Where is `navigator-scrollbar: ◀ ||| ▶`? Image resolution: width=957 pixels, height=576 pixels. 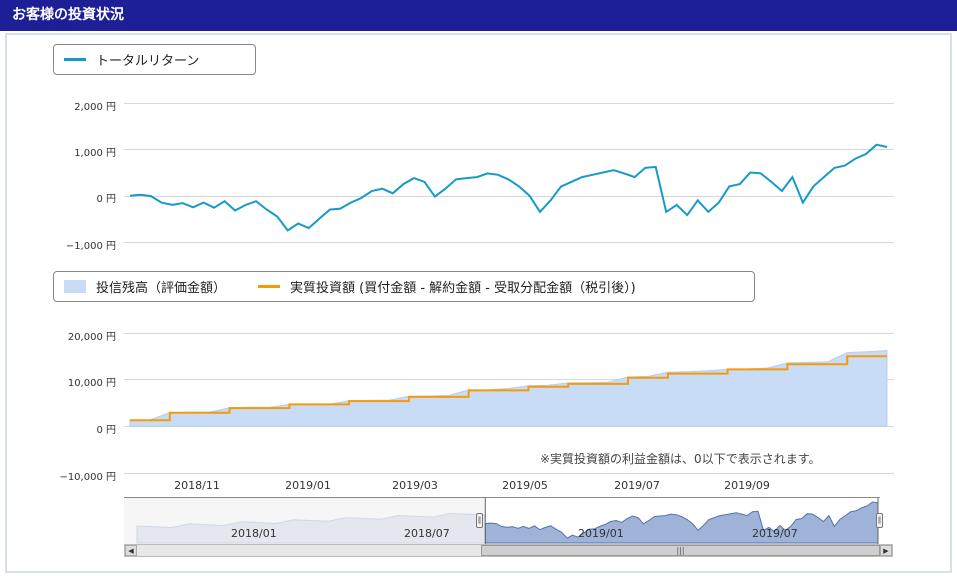 navigator-scrollbar: ◀ ||| ▶ is located at coordinates (508, 550).